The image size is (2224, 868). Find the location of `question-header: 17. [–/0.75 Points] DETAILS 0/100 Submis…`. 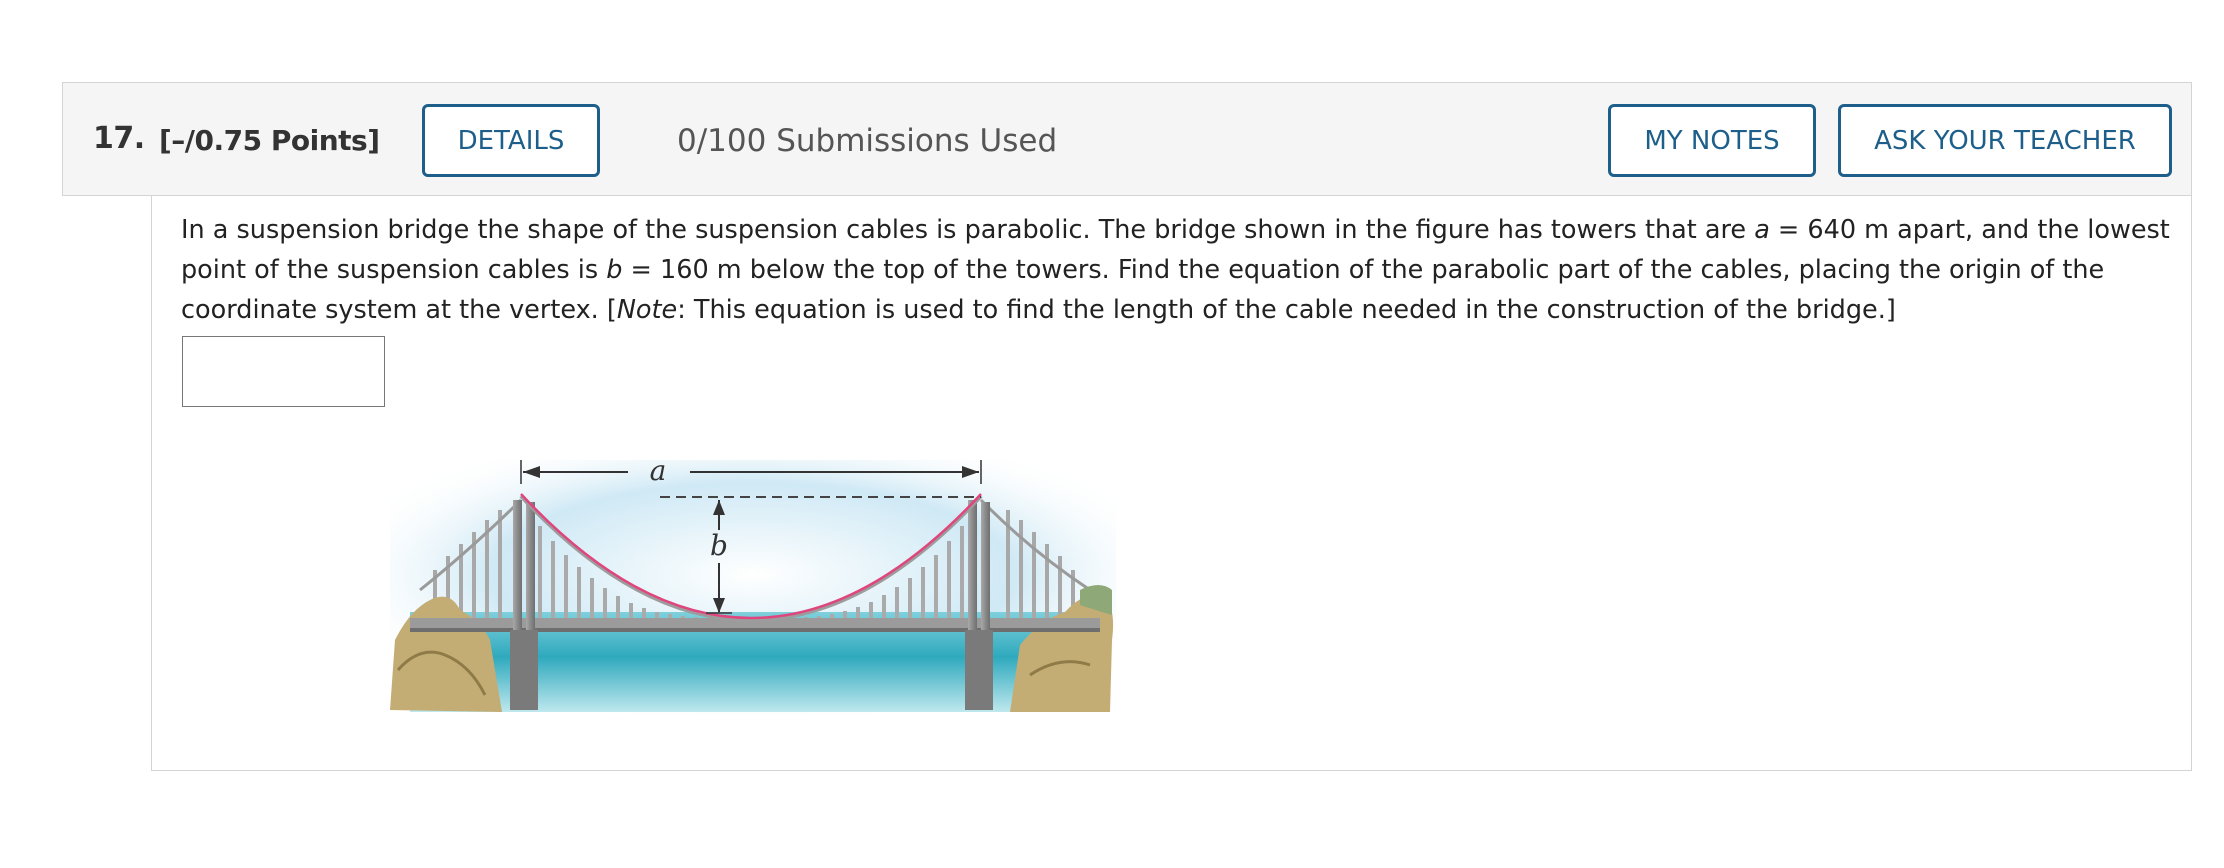

question-header: 17. [–/0.75 Points] DETAILS 0/100 Submis… is located at coordinates (1127, 139).